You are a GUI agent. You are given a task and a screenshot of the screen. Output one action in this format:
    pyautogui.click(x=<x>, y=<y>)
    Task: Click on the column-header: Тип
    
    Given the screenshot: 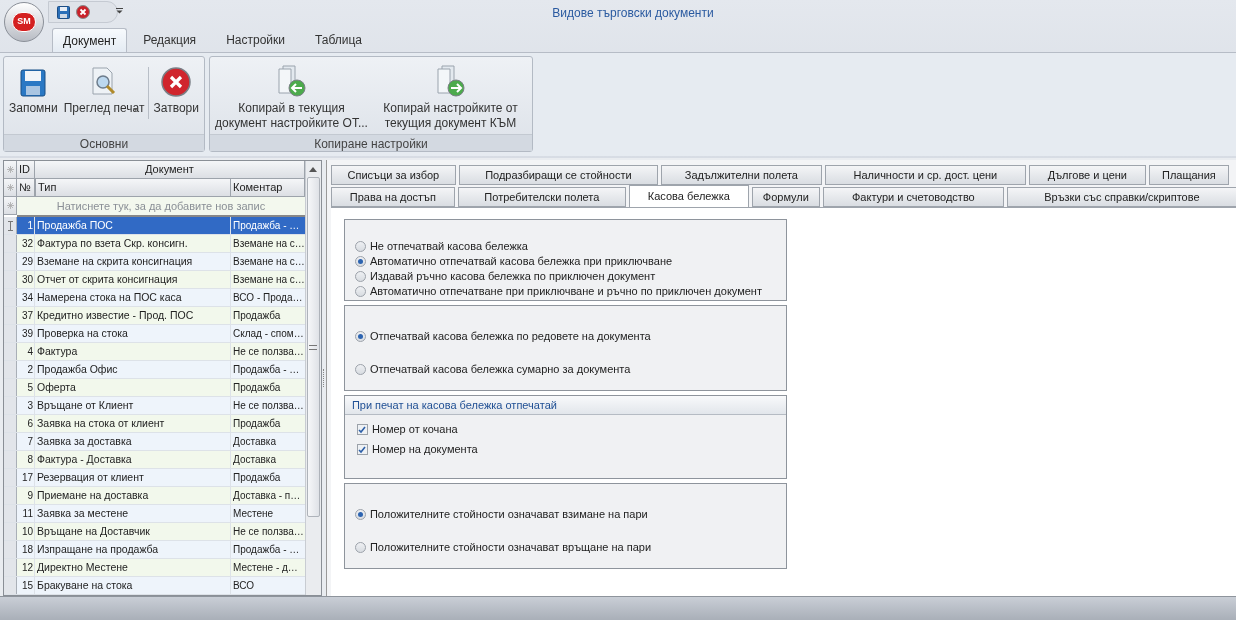 What is the action you would take?
    pyautogui.click(x=133, y=188)
    